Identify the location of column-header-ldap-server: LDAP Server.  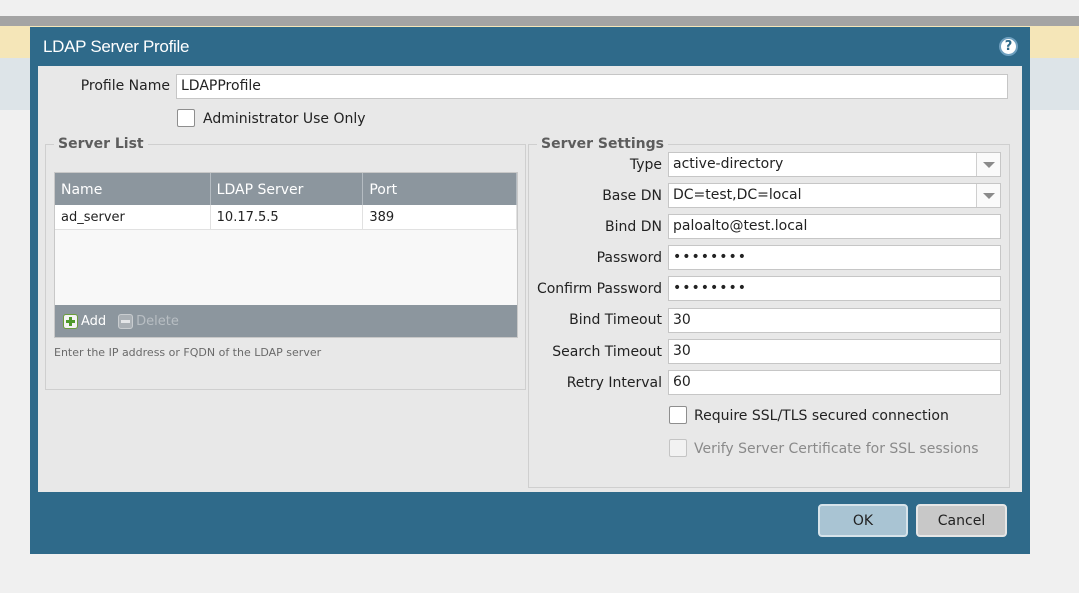
(287, 189).